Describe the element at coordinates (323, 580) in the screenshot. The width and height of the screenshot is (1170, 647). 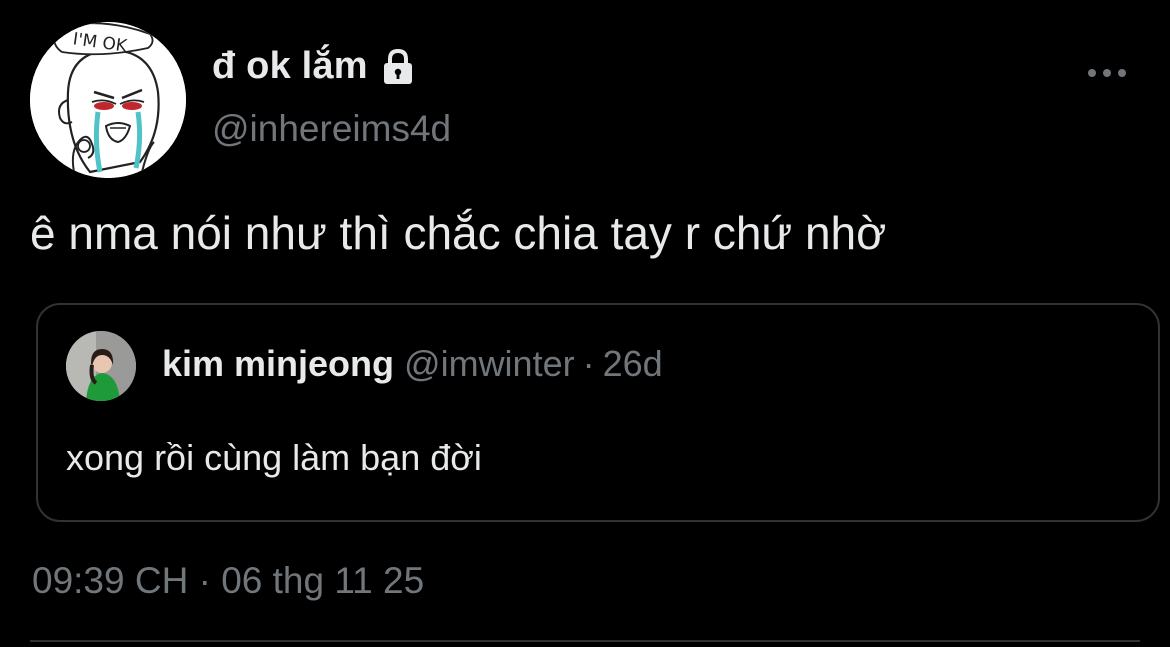
I see `tweet-date: 06 thg 11 25` at that location.